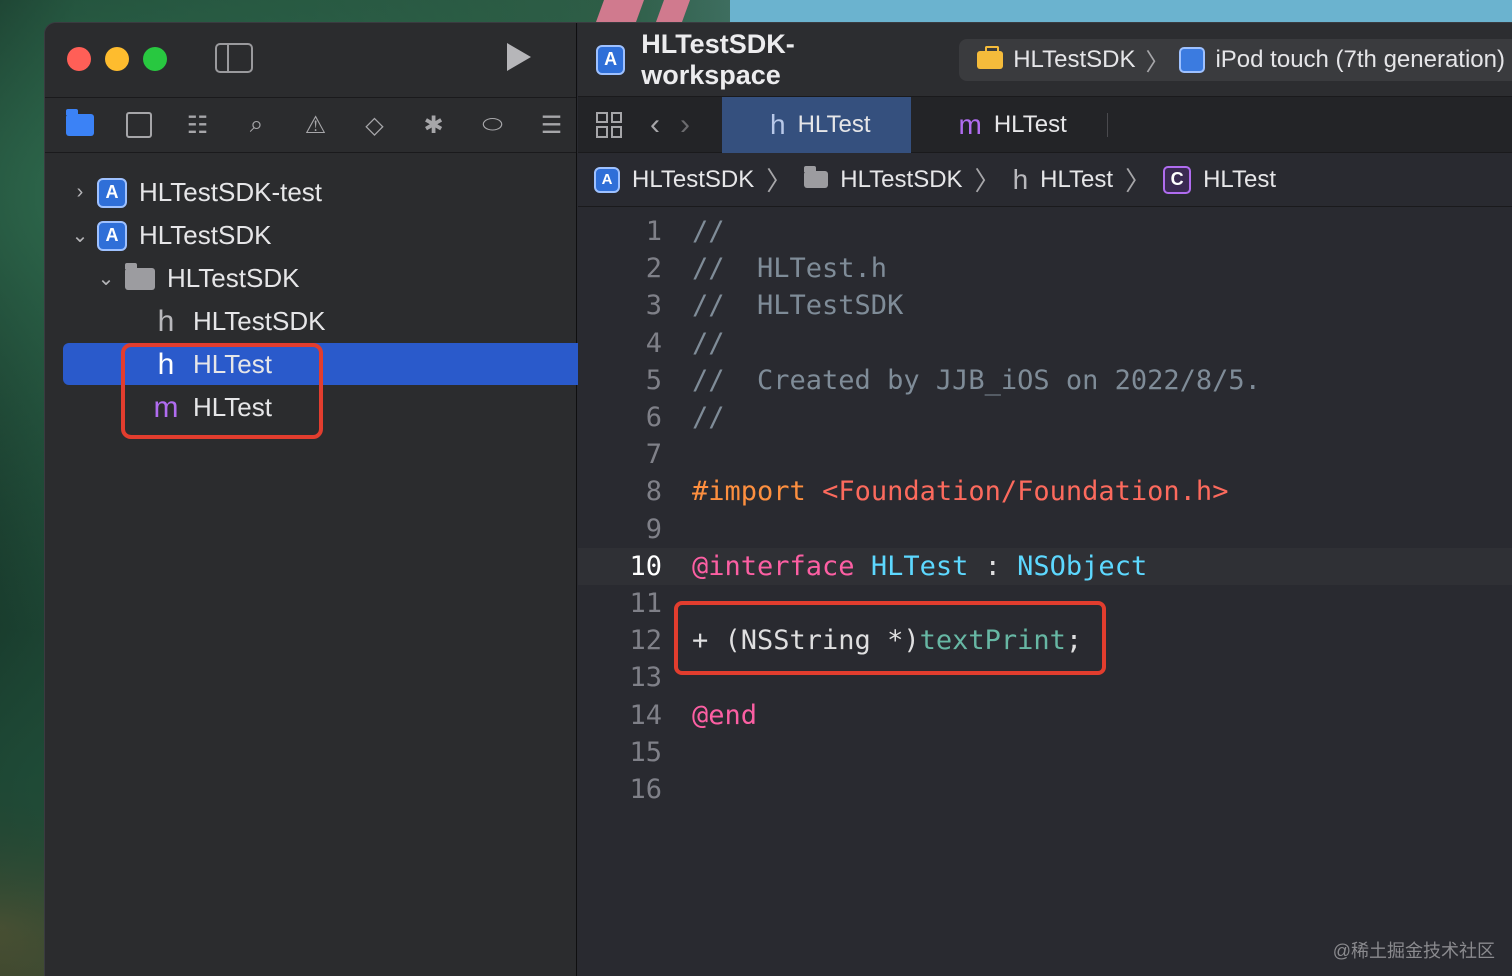  Describe the element at coordinates (653, 232) in the screenshot. I see `line-number: 1` at that location.